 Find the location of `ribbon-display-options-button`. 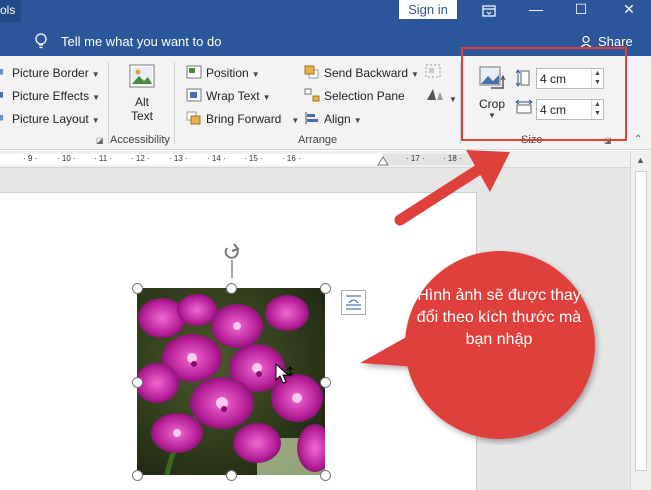

ribbon-display-options-button is located at coordinates (489, 11).